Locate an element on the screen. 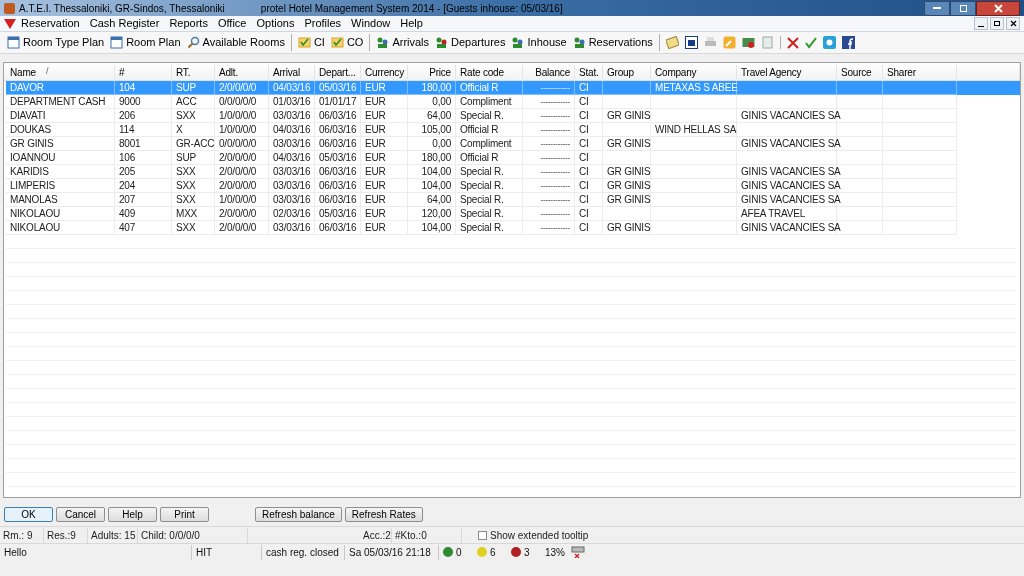  dialog-button: Print is located at coordinates (184, 514).